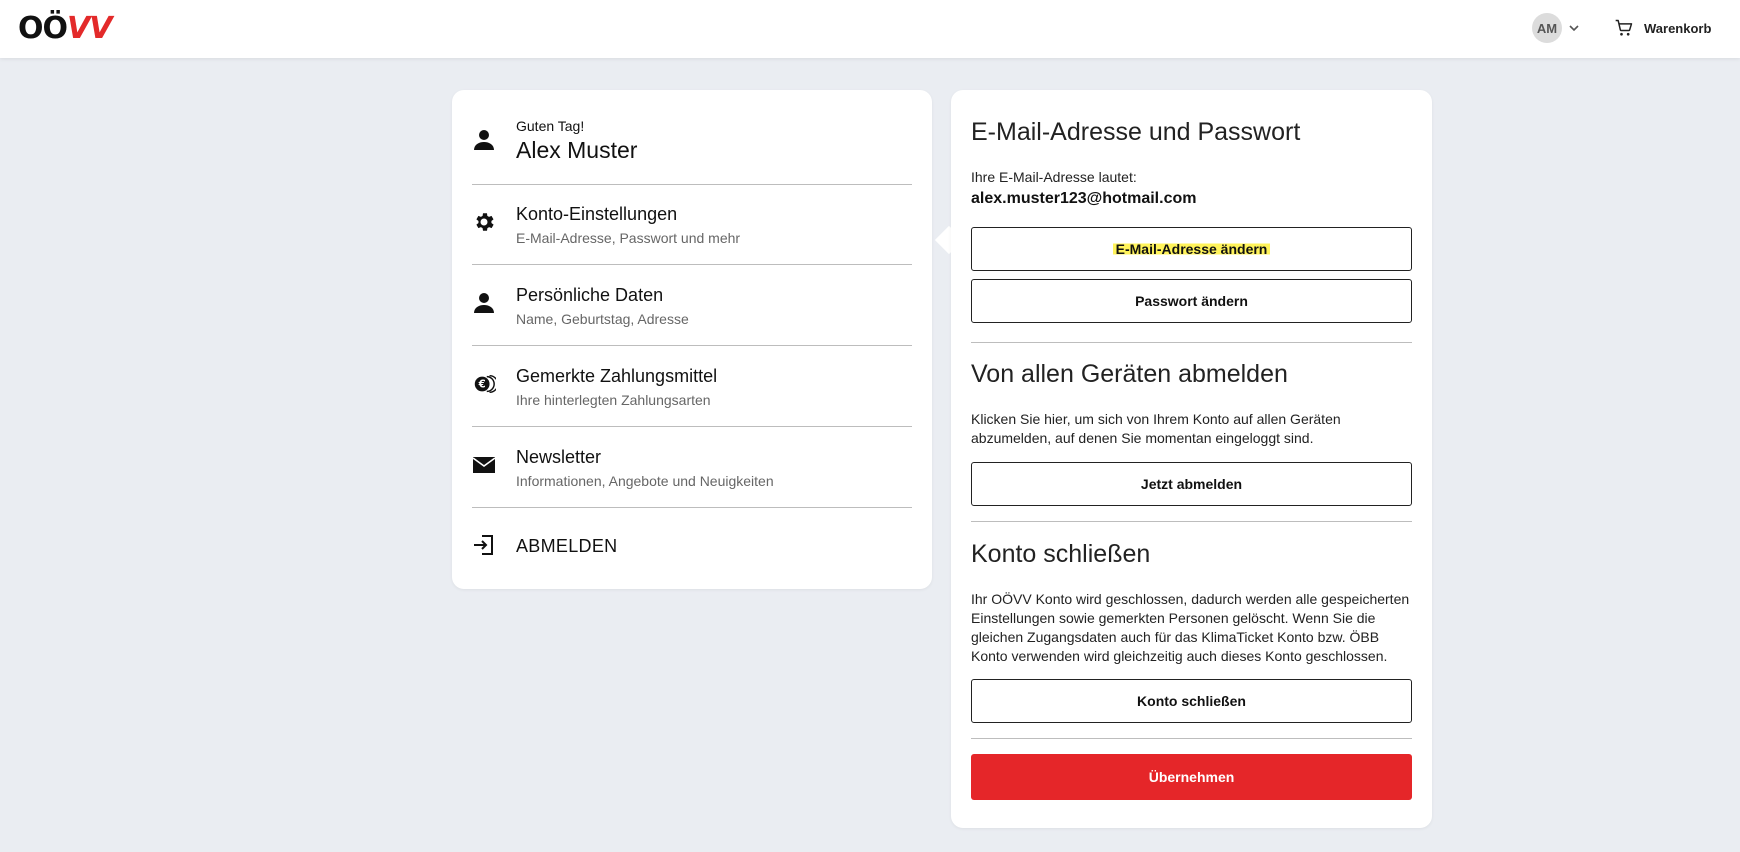 This screenshot has width=1740, height=852. I want to click on change-email-button: E-Mail-Adresse ändern, so click(1191, 249).